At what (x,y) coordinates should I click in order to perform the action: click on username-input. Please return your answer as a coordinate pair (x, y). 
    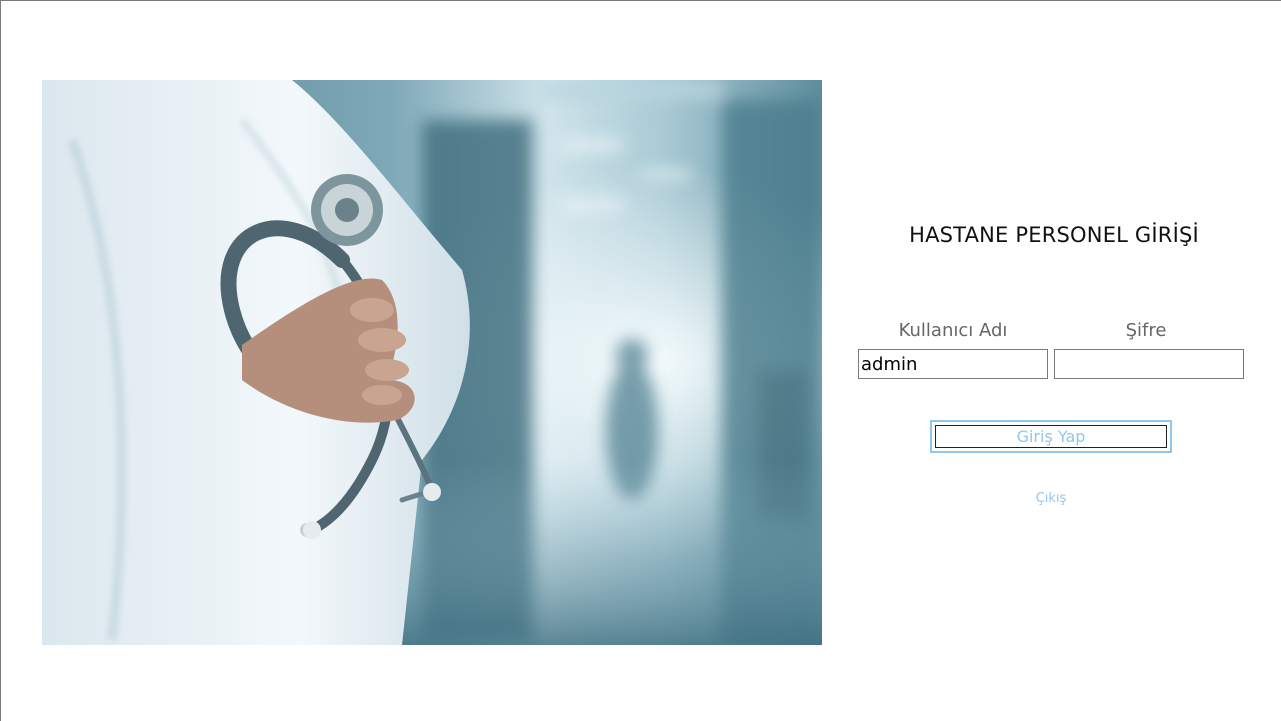
    Looking at the image, I should click on (953, 364).